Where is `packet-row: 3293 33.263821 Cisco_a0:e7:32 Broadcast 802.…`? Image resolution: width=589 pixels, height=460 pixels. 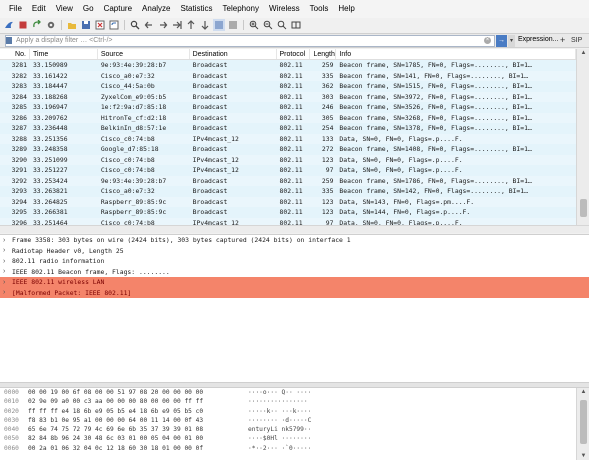 packet-row: 3293 33.263821 Cisco_a0:e7:32 Broadcast 802.… is located at coordinates (288, 191).